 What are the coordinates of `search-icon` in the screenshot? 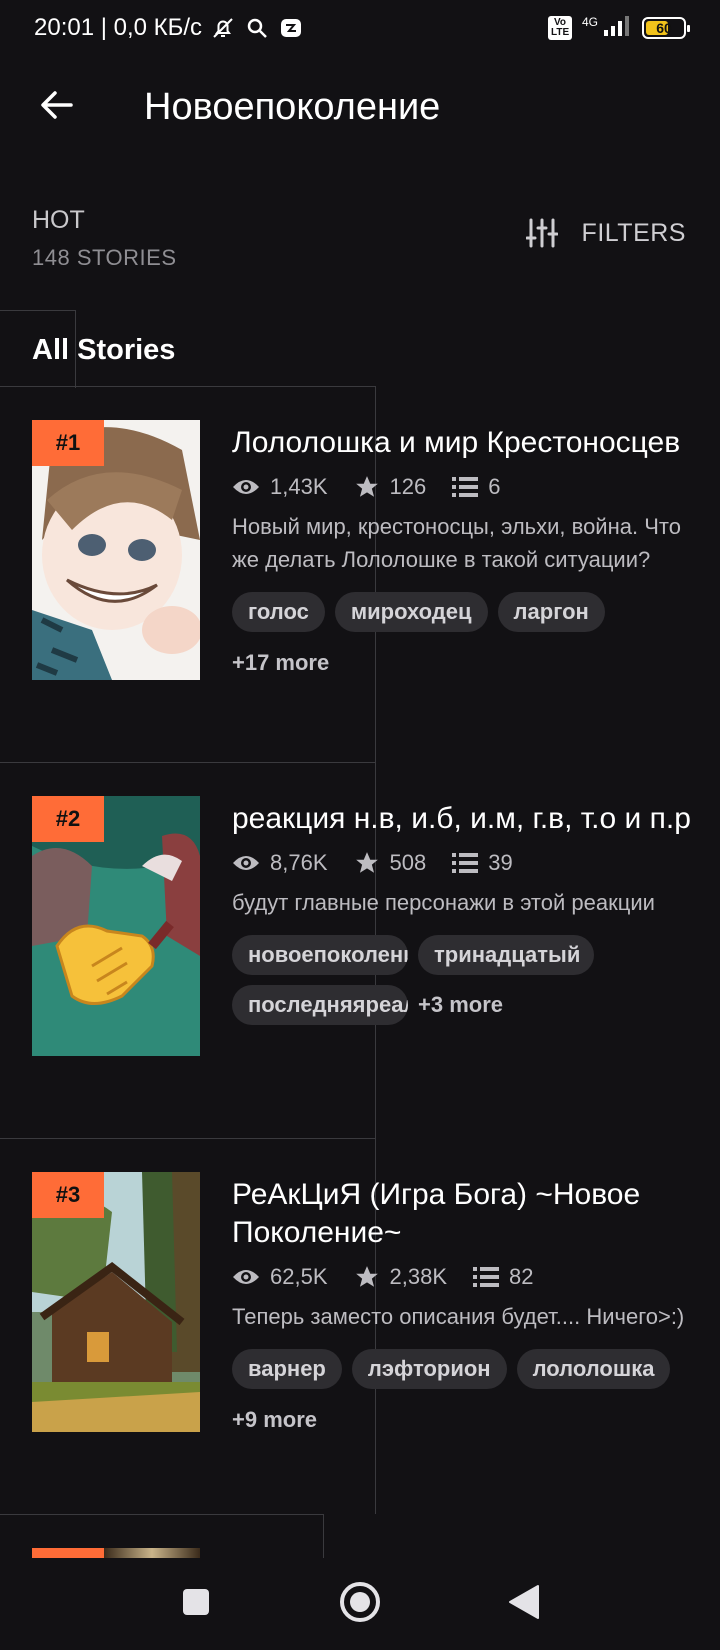 It's located at (257, 28).